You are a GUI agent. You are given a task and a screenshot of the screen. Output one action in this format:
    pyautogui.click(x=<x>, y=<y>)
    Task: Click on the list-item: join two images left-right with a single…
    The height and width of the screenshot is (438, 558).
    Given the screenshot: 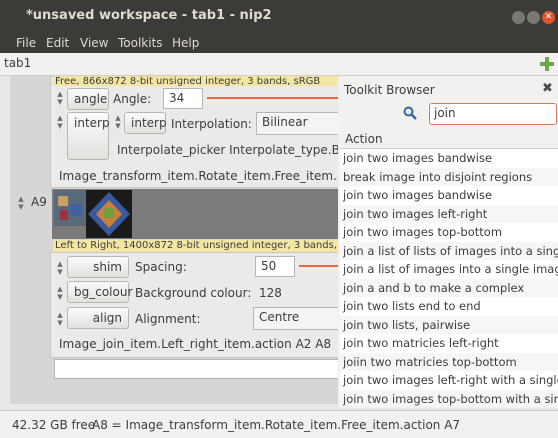 What is the action you would take?
    pyautogui.click(x=449, y=380)
    